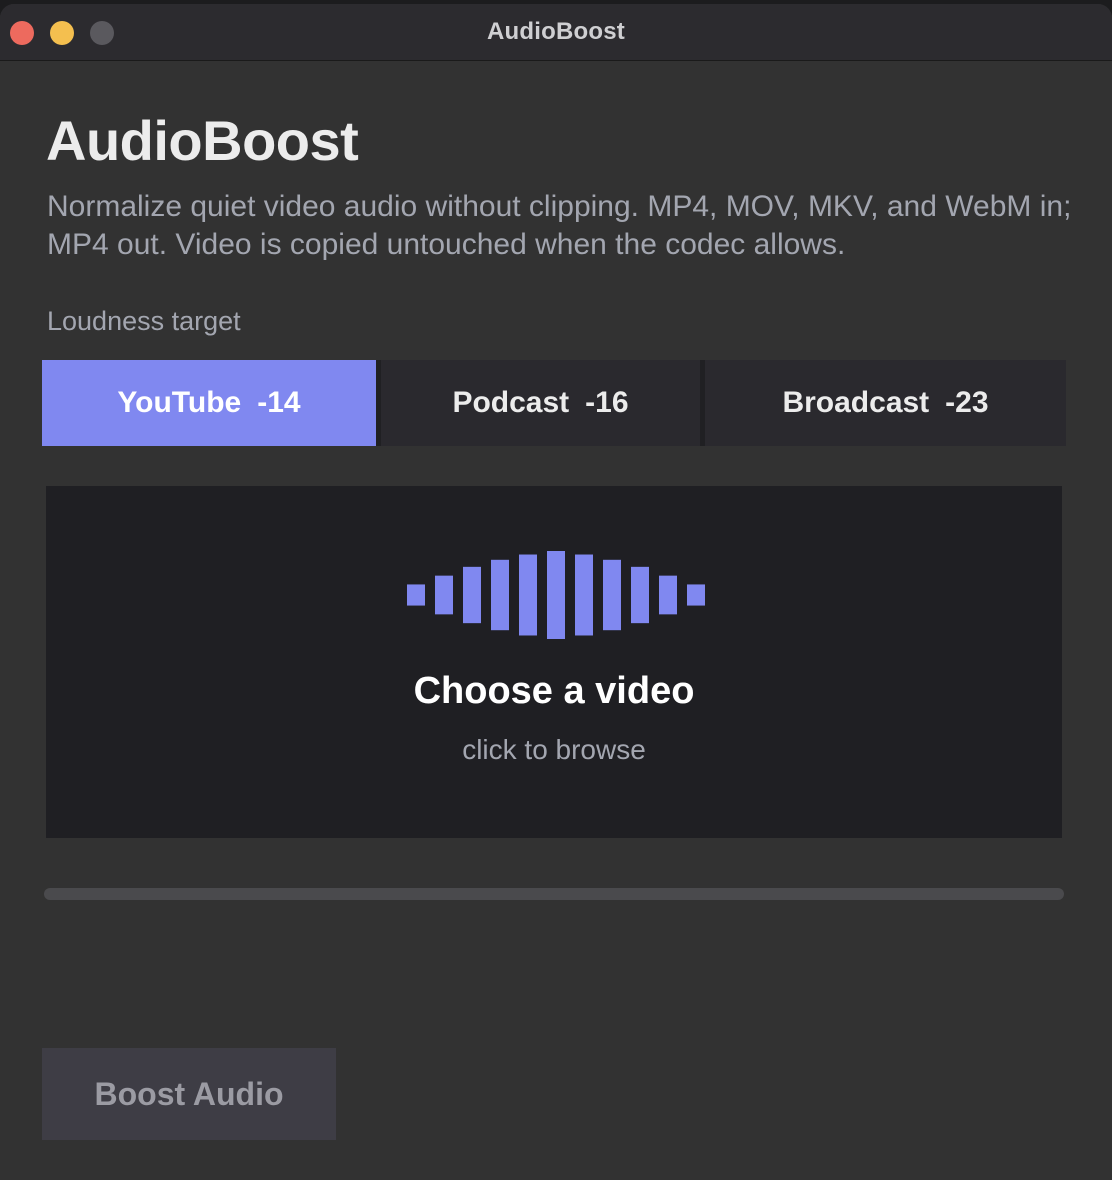 This screenshot has height=1180, width=1112. I want to click on loudness-option-podcast: Podcast -16, so click(538, 403).